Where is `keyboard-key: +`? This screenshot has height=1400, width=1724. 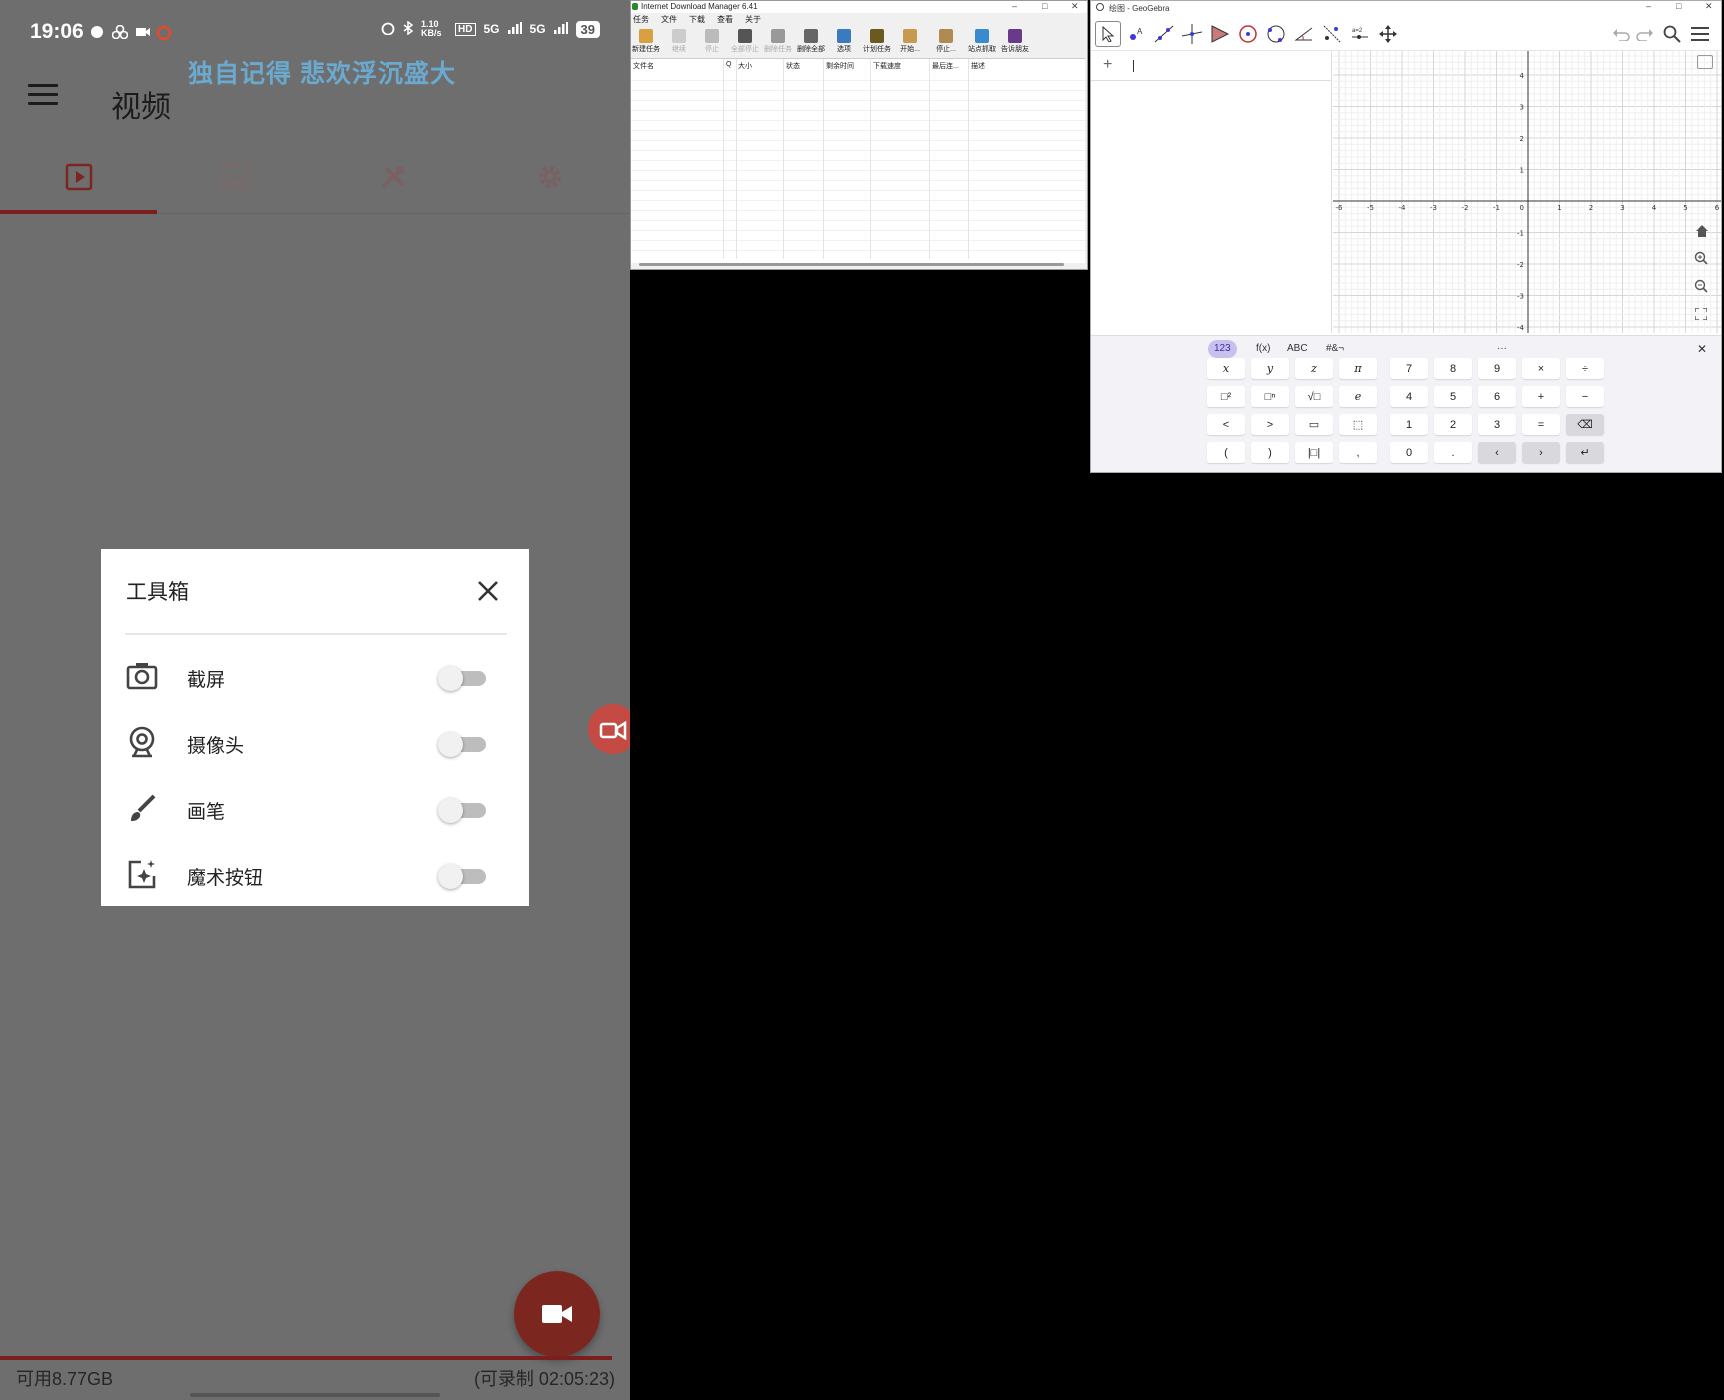 keyboard-key: + is located at coordinates (1541, 396).